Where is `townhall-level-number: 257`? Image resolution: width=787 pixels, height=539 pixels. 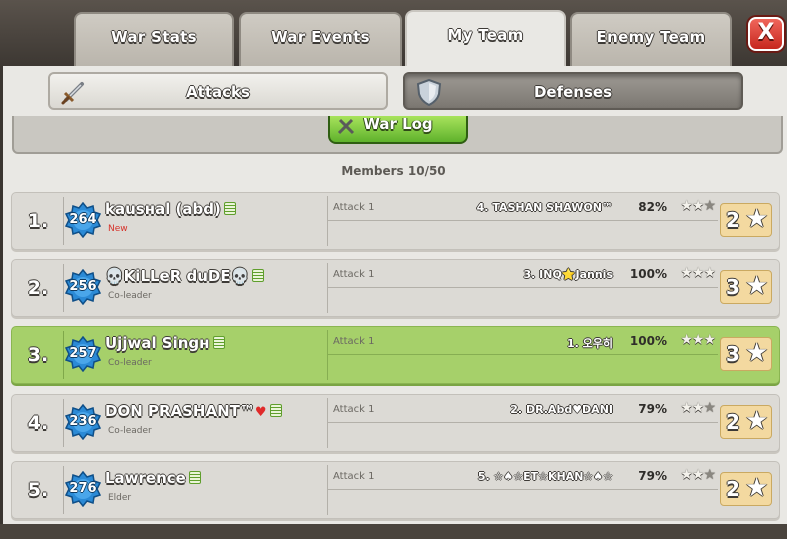
townhall-level-number: 257 is located at coordinates (83, 353).